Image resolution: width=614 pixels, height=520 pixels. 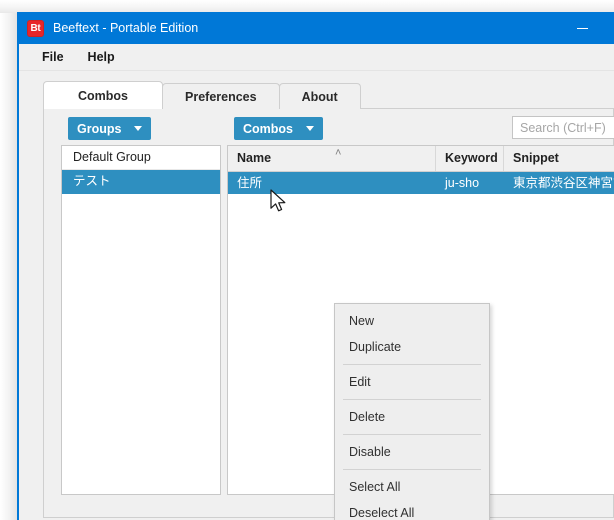 What do you see at coordinates (53, 57) in the screenshot?
I see `menu-item-file: File` at bounding box center [53, 57].